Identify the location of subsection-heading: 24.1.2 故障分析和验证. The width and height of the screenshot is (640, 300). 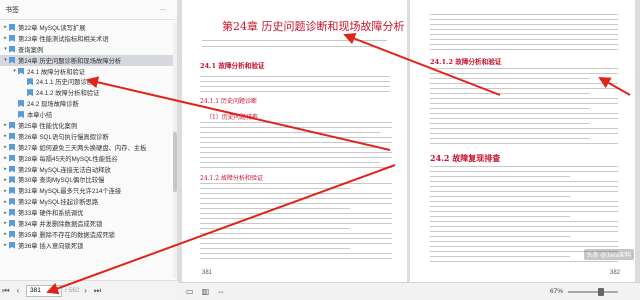
(231, 178).